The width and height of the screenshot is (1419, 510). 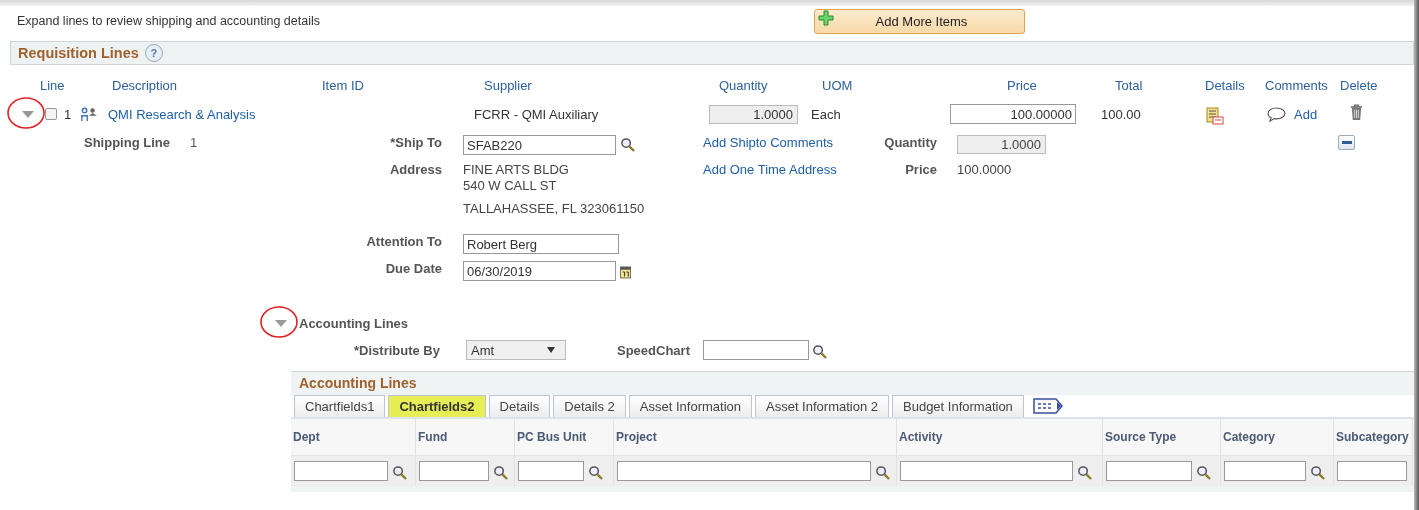 What do you see at coordinates (194, 142) in the screenshot?
I see `shipping-line-number: 1` at bounding box center [194, 142].